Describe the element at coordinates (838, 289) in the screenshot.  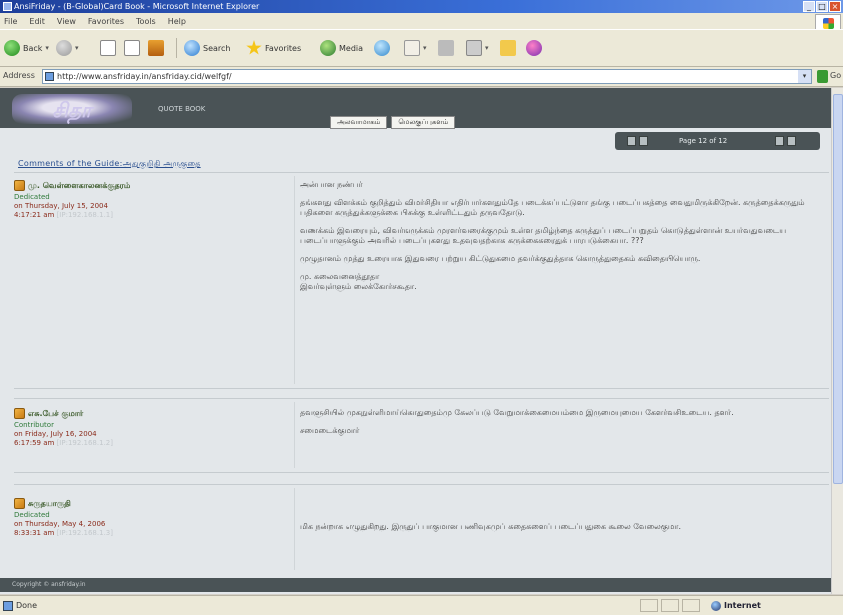
I see `scrollbar-thumb` at that location.